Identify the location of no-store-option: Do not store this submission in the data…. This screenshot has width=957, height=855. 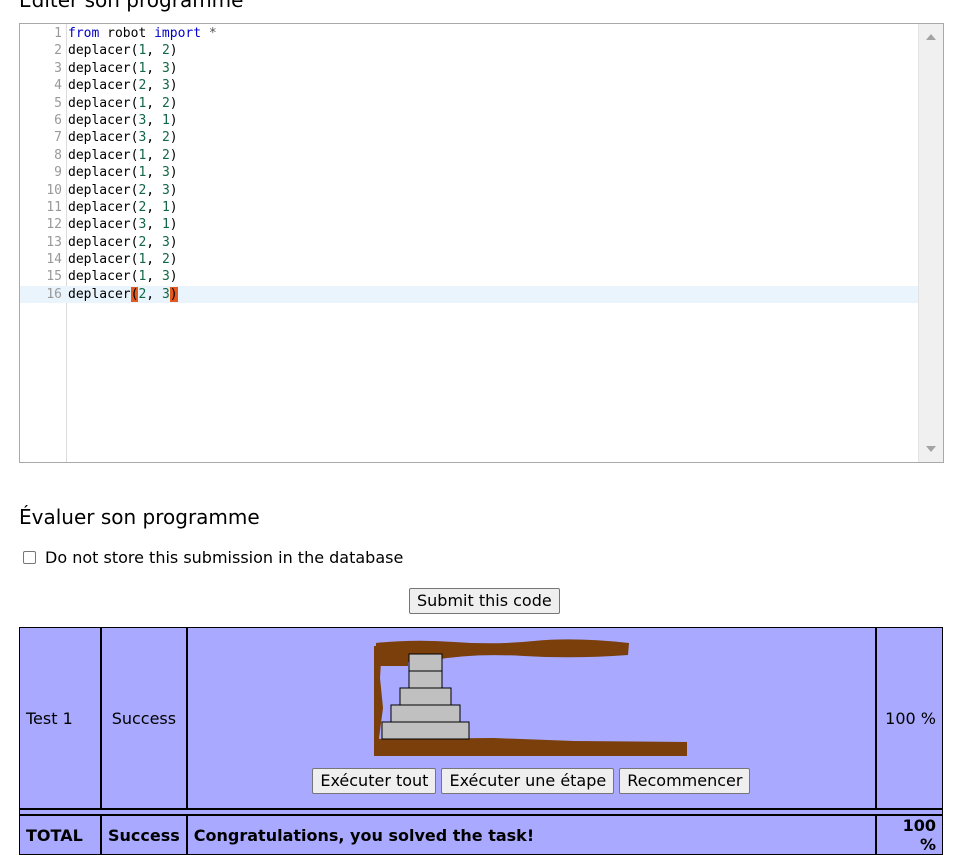
(213, 557).